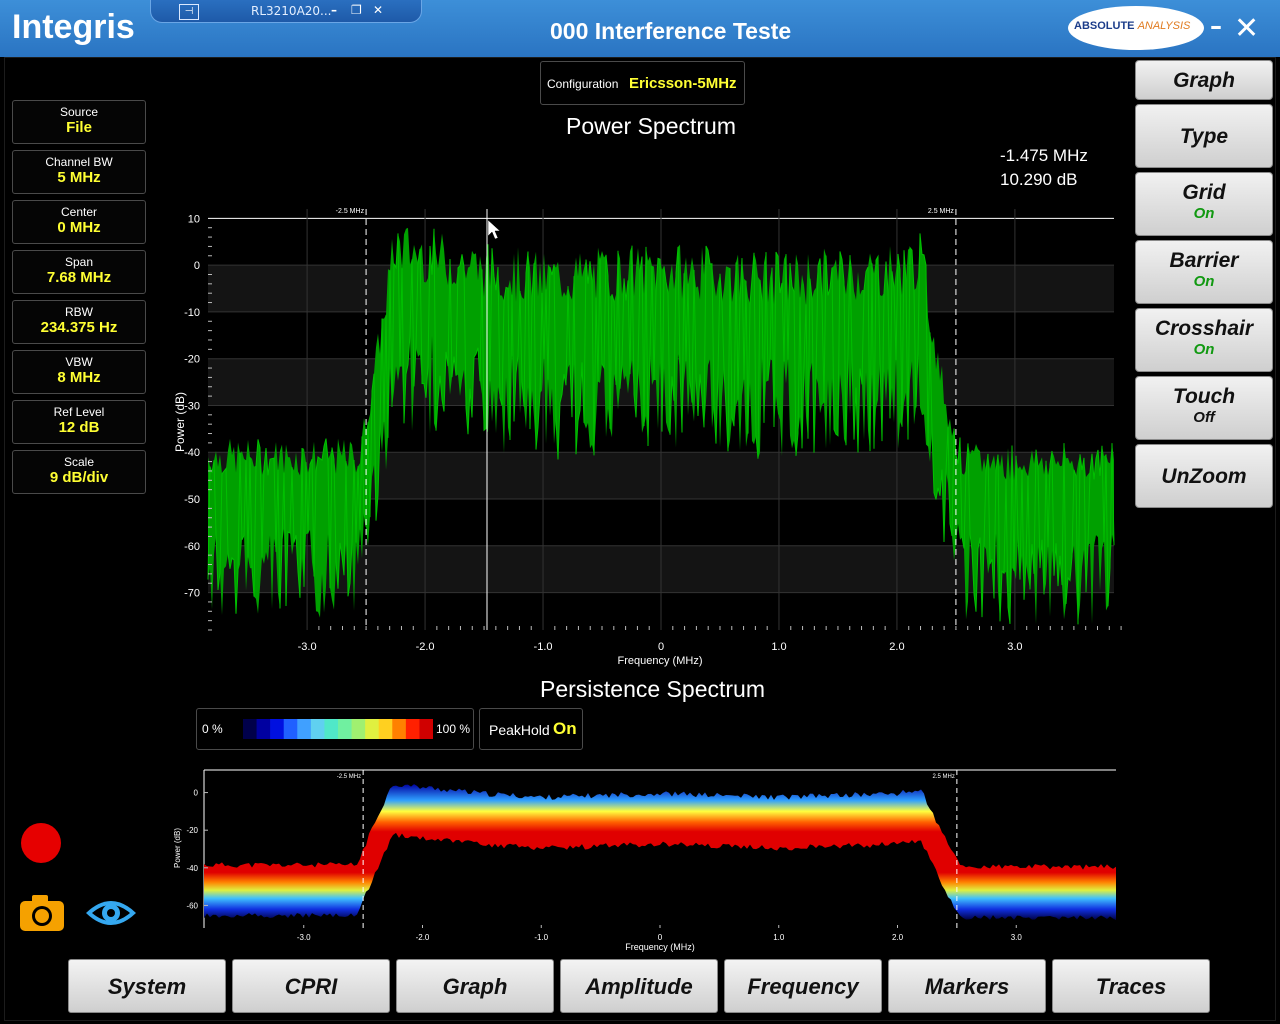  What do you see at coordinates (79, 277) in the screenshot?
I see `info-value: 7.68 MHz` at bounding box center [79, 277].